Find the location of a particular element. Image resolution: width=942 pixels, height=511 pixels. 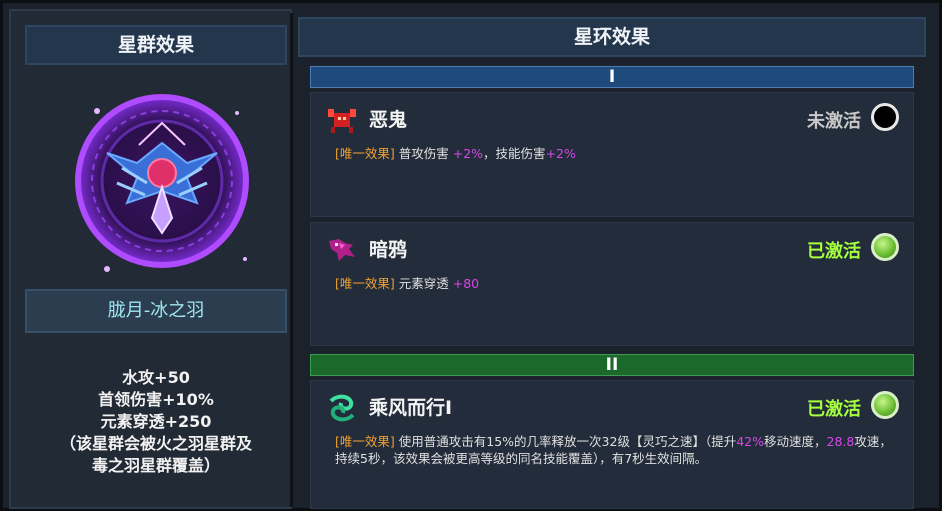

constellation-header: 星群效果 is located at coordinates (156, 45).